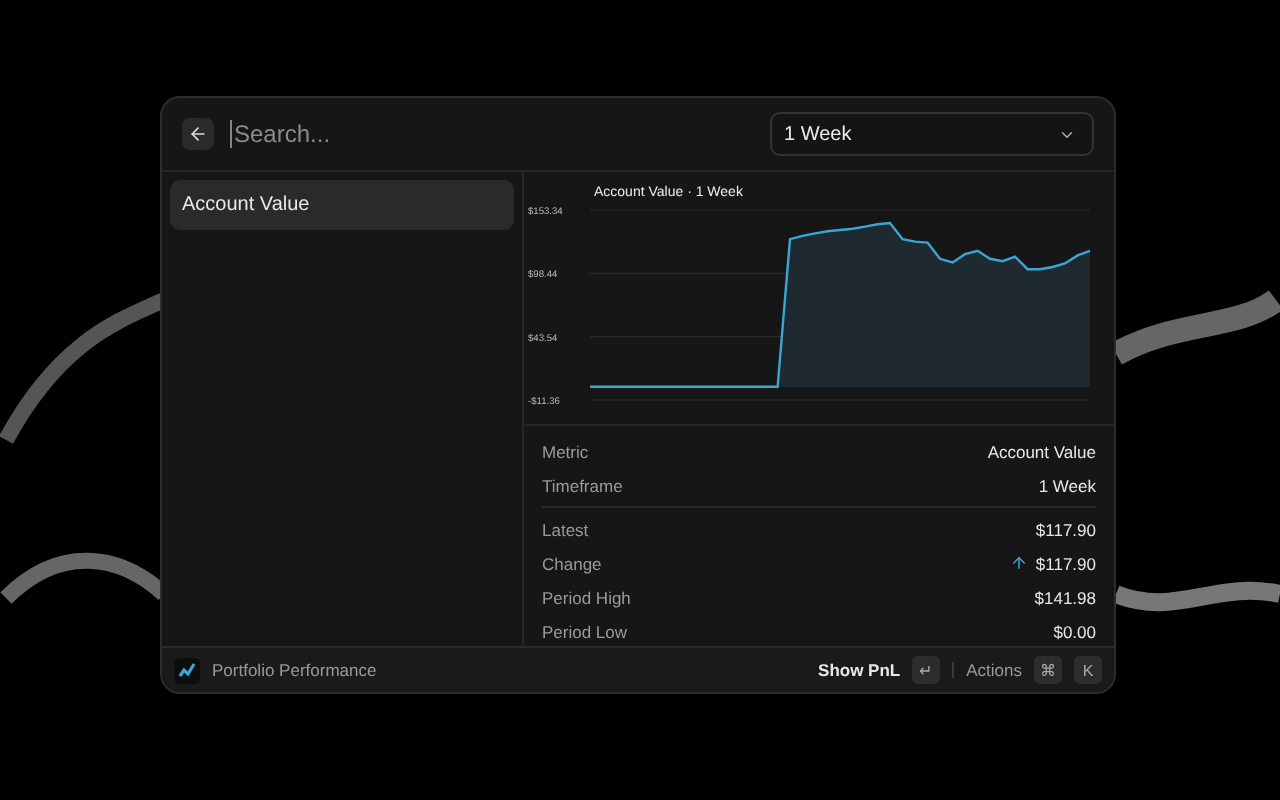 This screenshot has height=800, width=1280. Describe the element at coordinates (585, 631) in the screenshot. I see `stat-label: Period Low` at that location.